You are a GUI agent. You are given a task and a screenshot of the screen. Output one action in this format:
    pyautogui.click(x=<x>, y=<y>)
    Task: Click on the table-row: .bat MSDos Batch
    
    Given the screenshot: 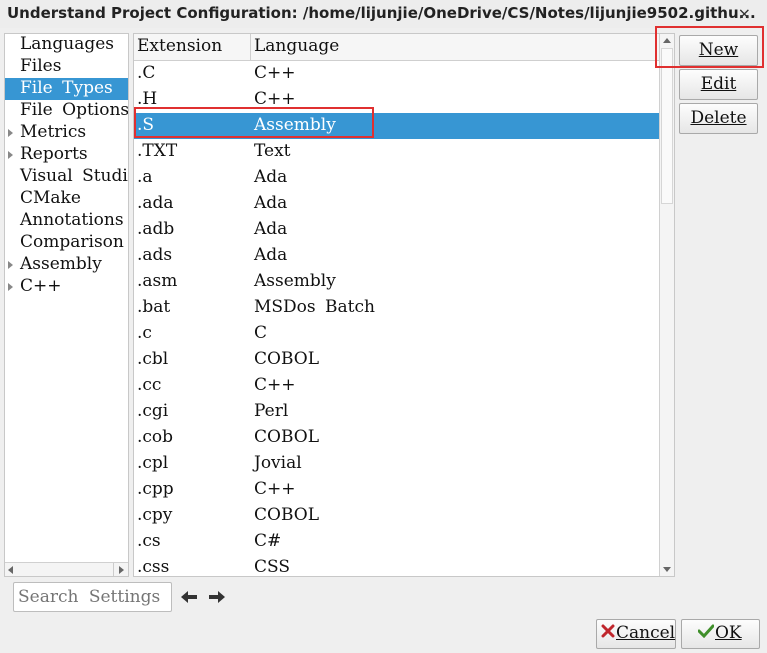 What is the action you would take?
    pyautogui.click(x=397, y=308)
    